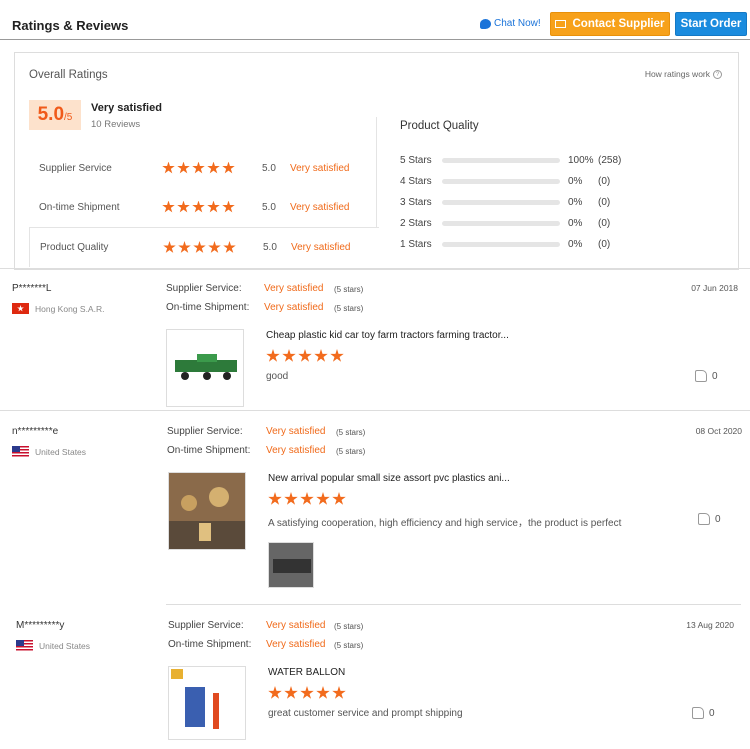 This screenshot has height=749, width=750. I want to click on contact-supplier-button: Contact Supplier, so click(610, 24).